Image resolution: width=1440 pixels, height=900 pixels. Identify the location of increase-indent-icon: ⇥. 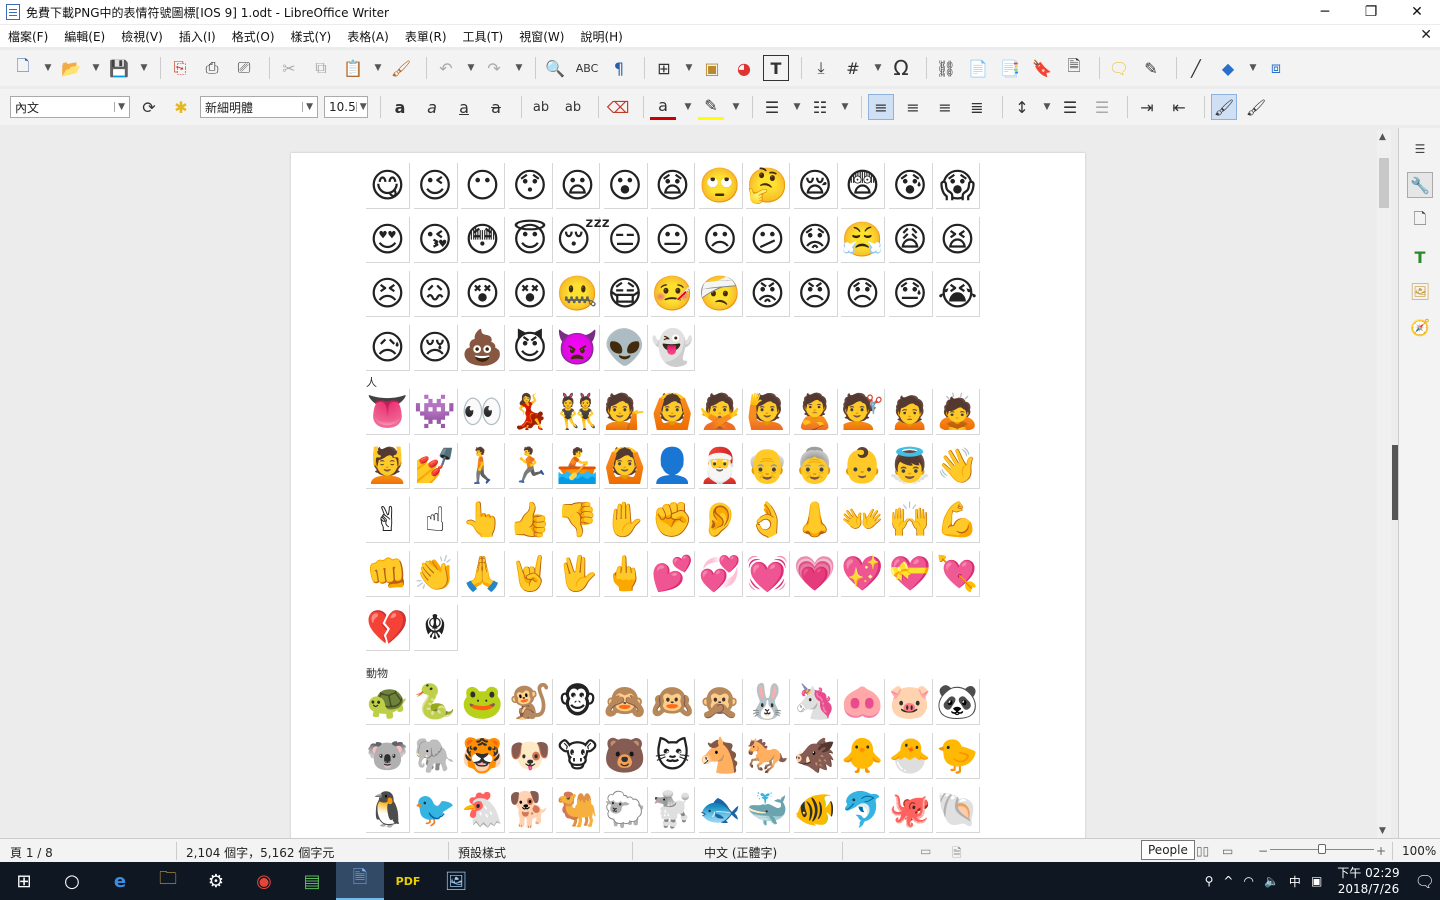
(1147, 107).